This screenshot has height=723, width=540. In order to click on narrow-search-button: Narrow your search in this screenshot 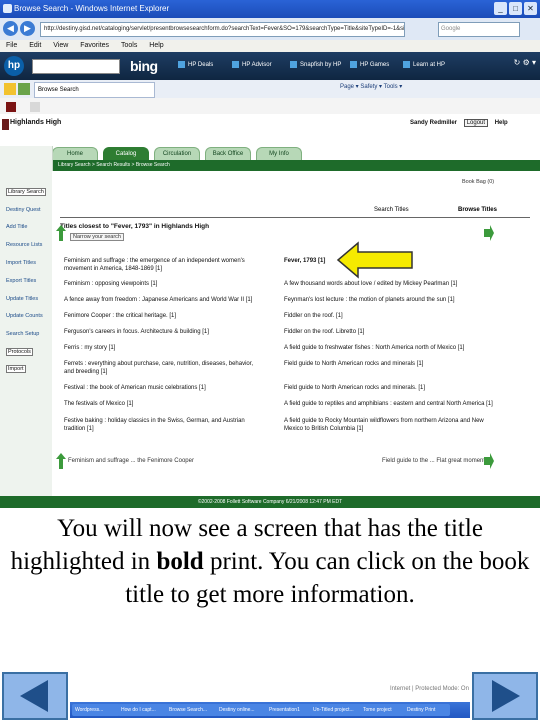, I will do `click(97, 237)`.